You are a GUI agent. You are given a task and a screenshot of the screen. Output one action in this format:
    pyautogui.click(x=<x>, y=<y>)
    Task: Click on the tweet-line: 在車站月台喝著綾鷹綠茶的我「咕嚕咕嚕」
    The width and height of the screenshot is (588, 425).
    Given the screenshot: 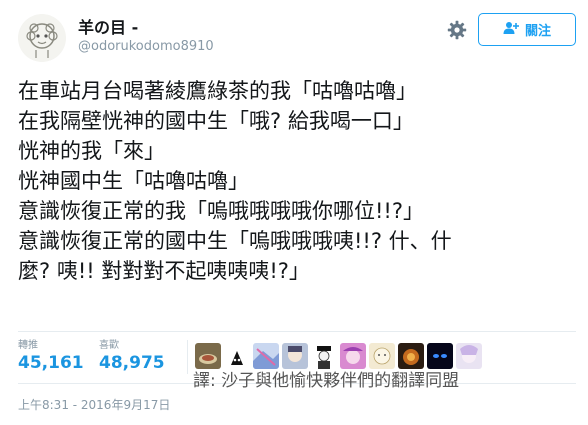 What is the action you would take?
    pyautogui.click(x=217, y=91)
    